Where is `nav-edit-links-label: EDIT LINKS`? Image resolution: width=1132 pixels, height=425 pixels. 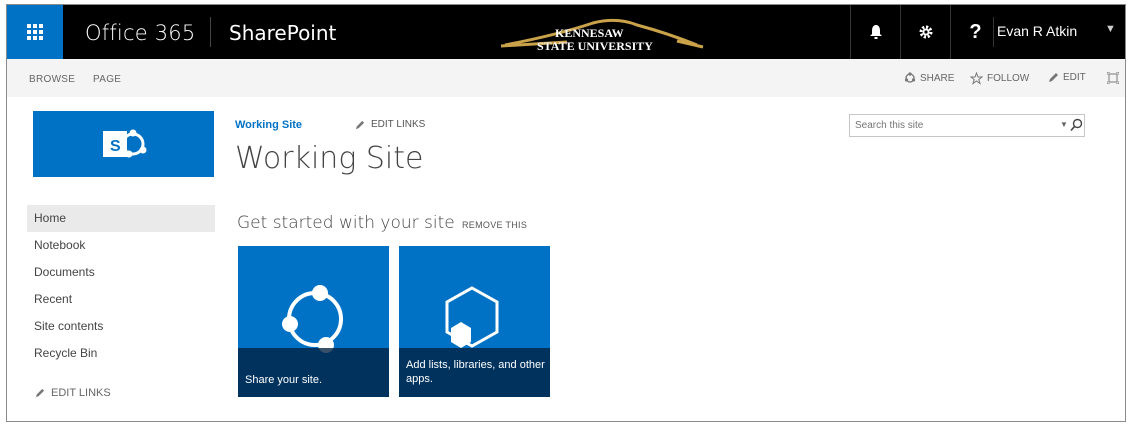 nav-edit-links-label: EDIT LINKS is located at coordinates (81, 393).